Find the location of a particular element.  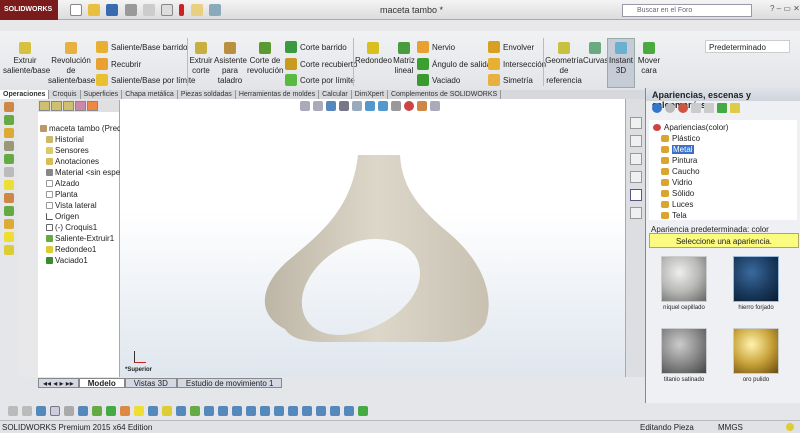

tree-item-apariencias: Apariencias(color) is located at coordinates (690, 127).